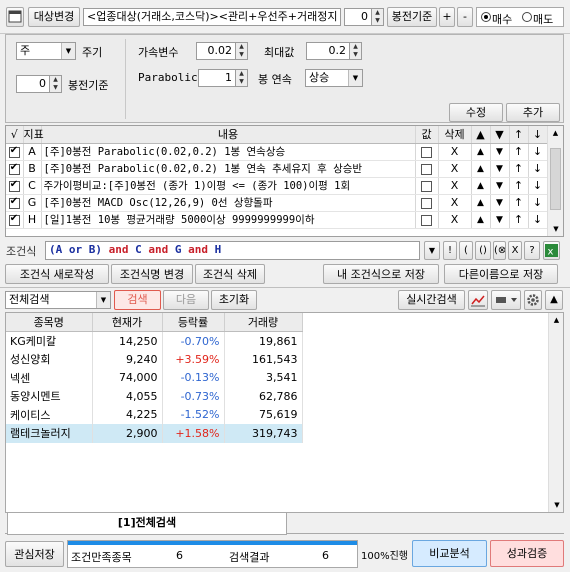 This screenshot has height=572, width=570. What do you see at coordinates (358, 17) in the screenshot?
I see `bong-count-field: 0` at bounding box center [358, 17].